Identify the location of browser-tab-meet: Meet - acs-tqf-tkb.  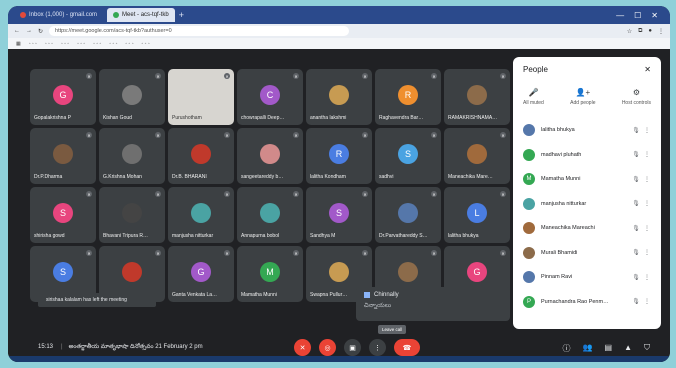
(141, 15).